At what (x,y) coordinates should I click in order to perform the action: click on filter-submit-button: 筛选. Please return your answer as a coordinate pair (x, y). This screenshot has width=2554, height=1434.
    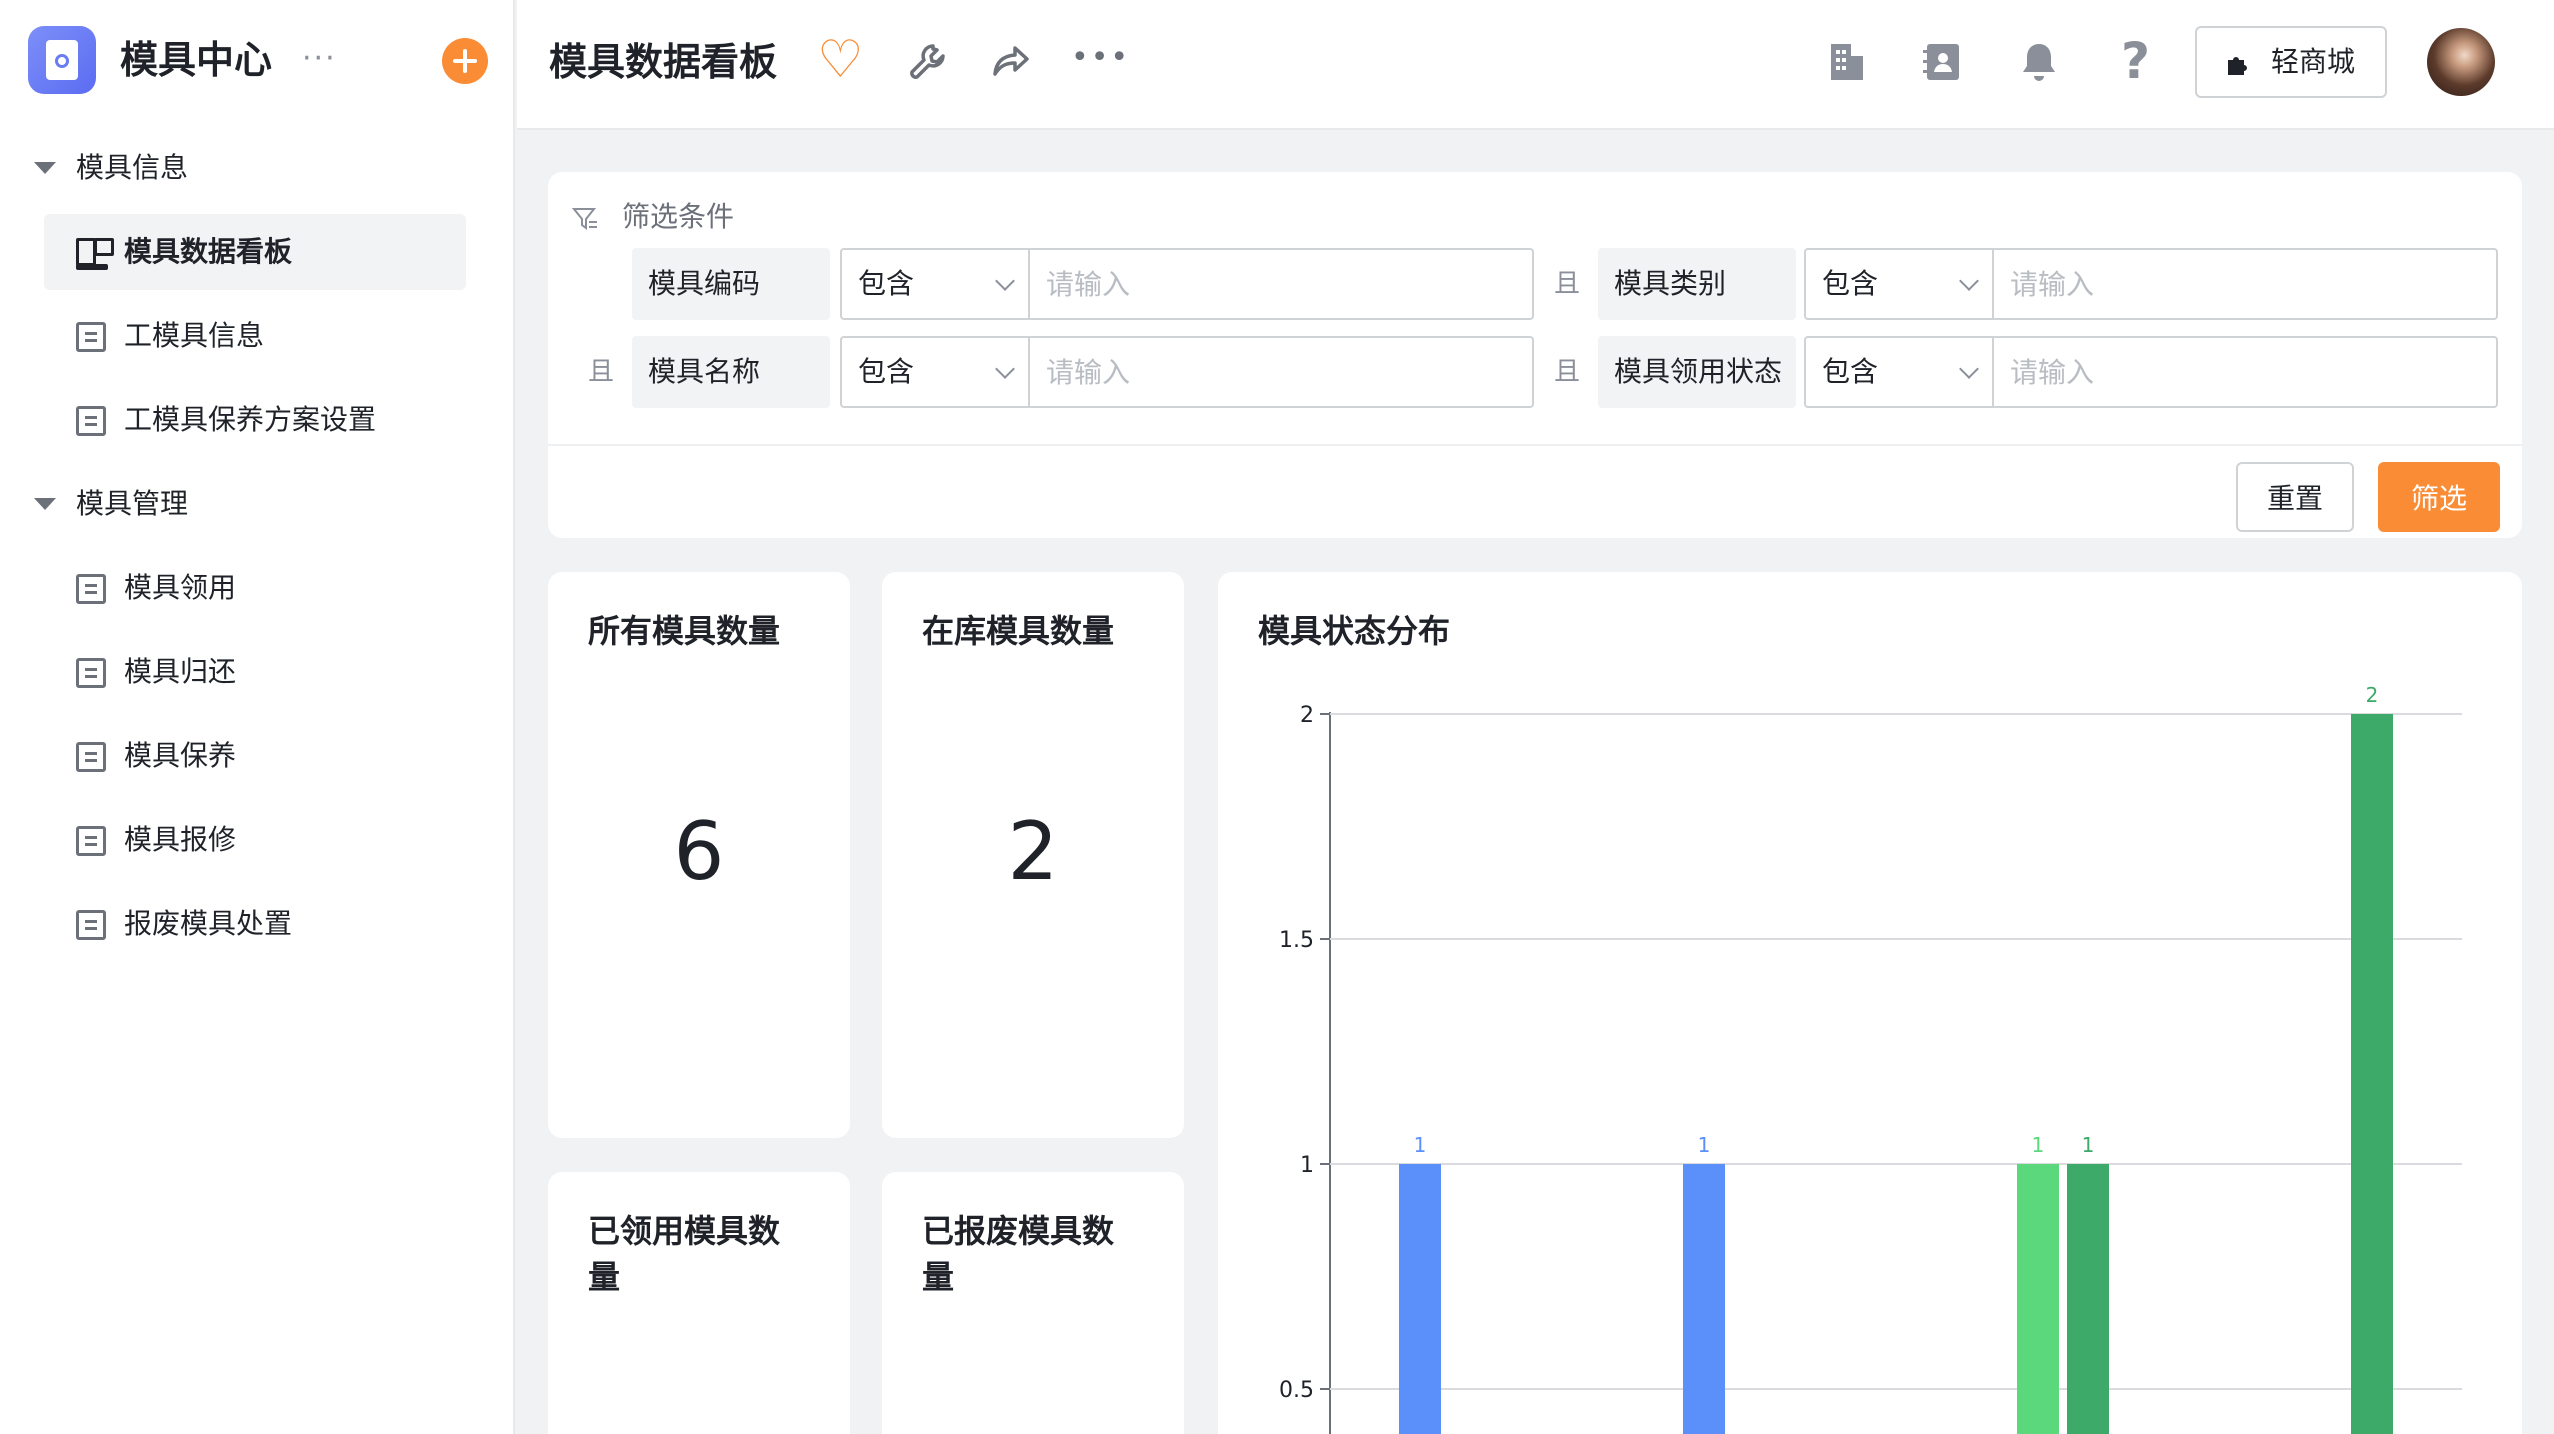
    Looking at the image, I should click on (2439, 497).